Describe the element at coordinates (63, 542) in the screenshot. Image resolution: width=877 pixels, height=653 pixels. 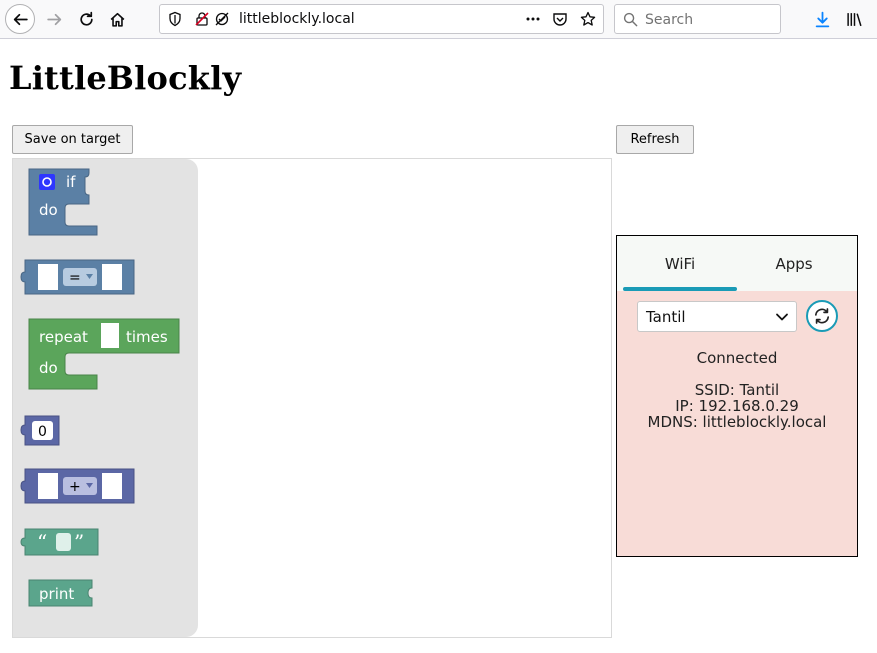
I see `text-input-field` at that location.